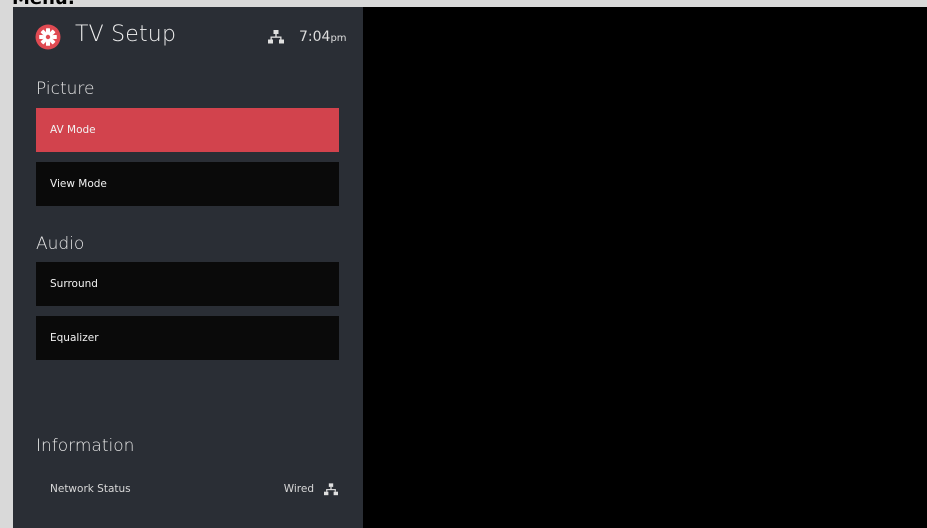 The width and height of the screenshot is (927, 528). Describe the element at coordinates (74, 284) in the screenshot. I see `menu-item-label: Surround` at that location.